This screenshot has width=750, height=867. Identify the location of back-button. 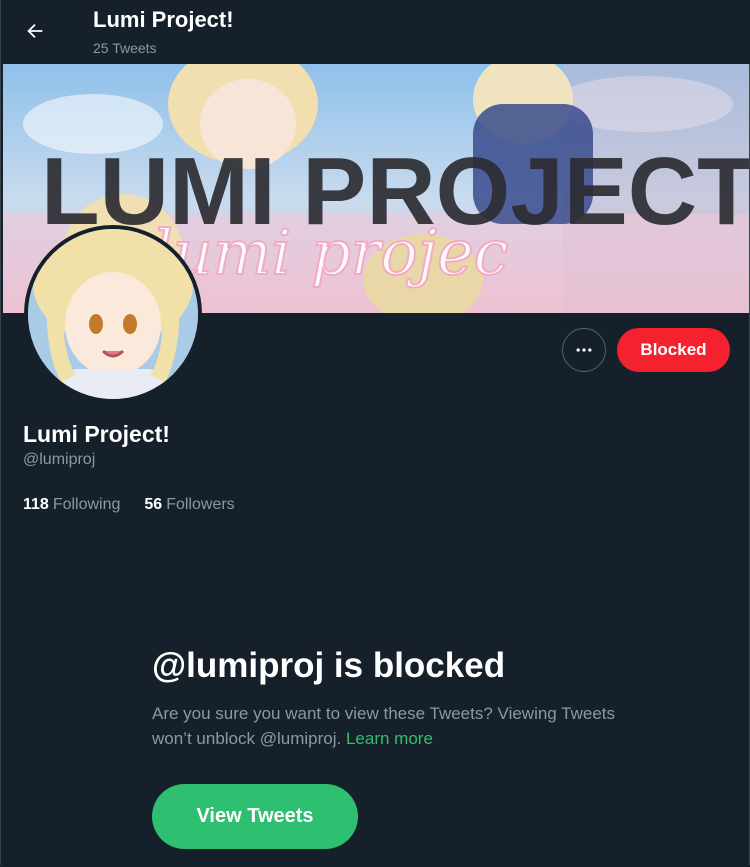
(35, 31).